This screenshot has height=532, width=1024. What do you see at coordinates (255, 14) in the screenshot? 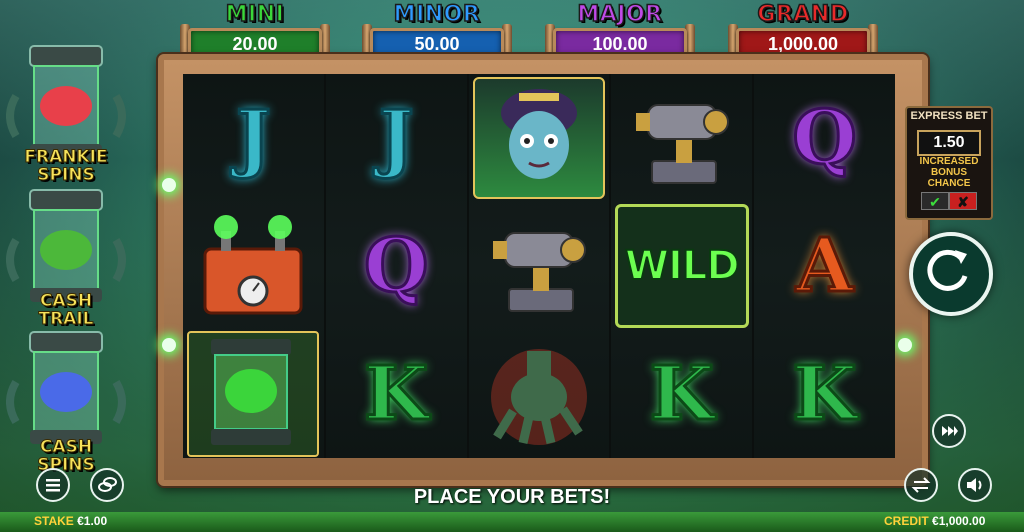
I see `jackpot-title: MINI` at bounding box center [255, 14].